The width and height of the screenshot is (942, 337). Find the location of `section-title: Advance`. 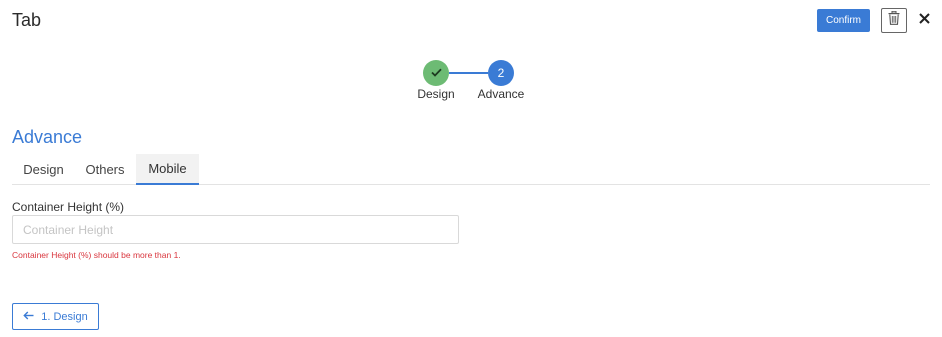

section-title: Advance is located at coordinates (47, 137).